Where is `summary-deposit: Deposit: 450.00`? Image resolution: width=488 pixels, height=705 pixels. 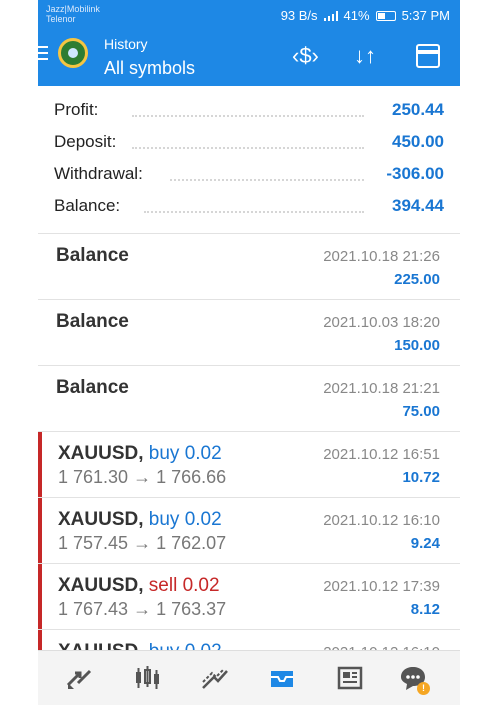
summary-deposit: Deposit: 450.00 is located at coordinates (249, 145).